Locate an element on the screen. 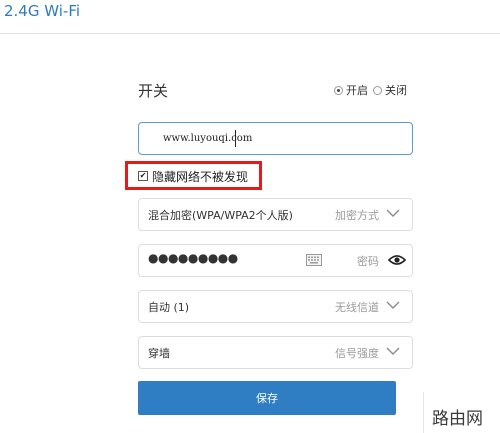 This screenshot has height=433, width=500. channel-hint: 无线信道 is located at coordinates (357, 307).